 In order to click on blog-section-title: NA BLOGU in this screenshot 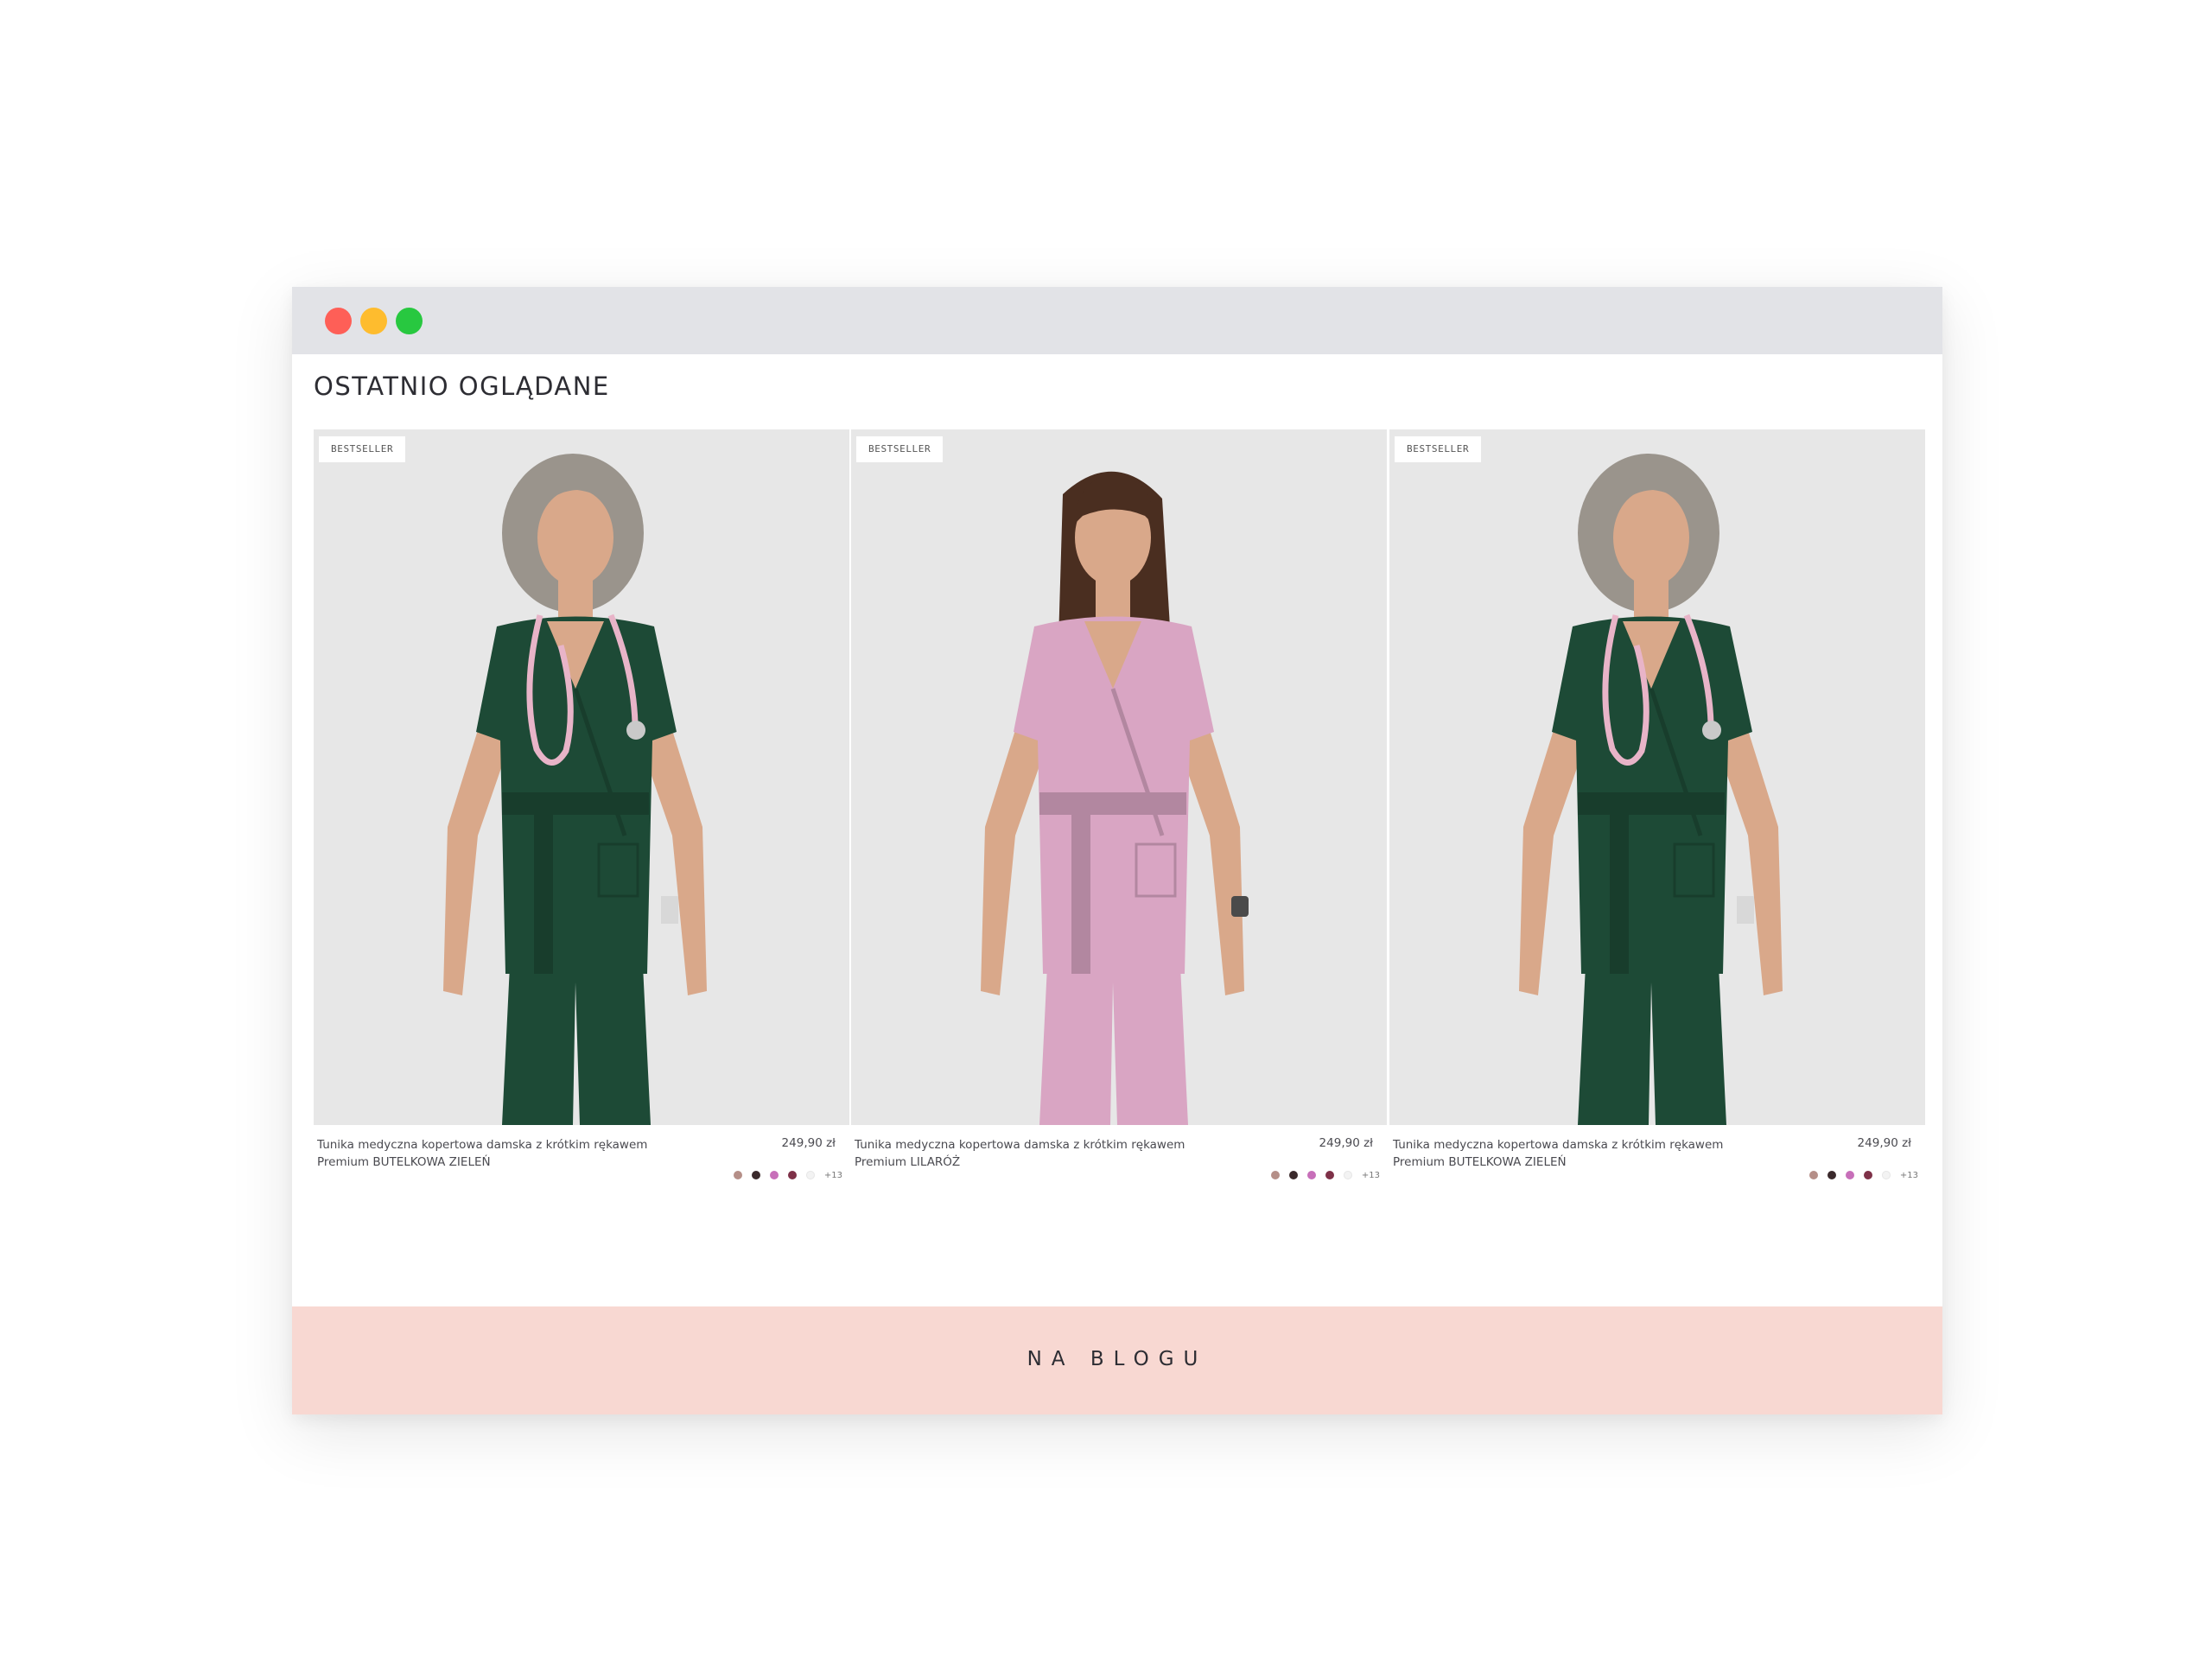, I will do `click(1117, 1359)`.